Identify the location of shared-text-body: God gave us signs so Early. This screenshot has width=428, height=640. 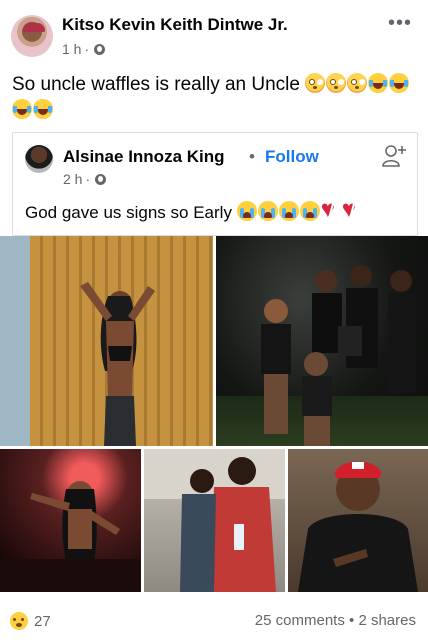
(128, 212).